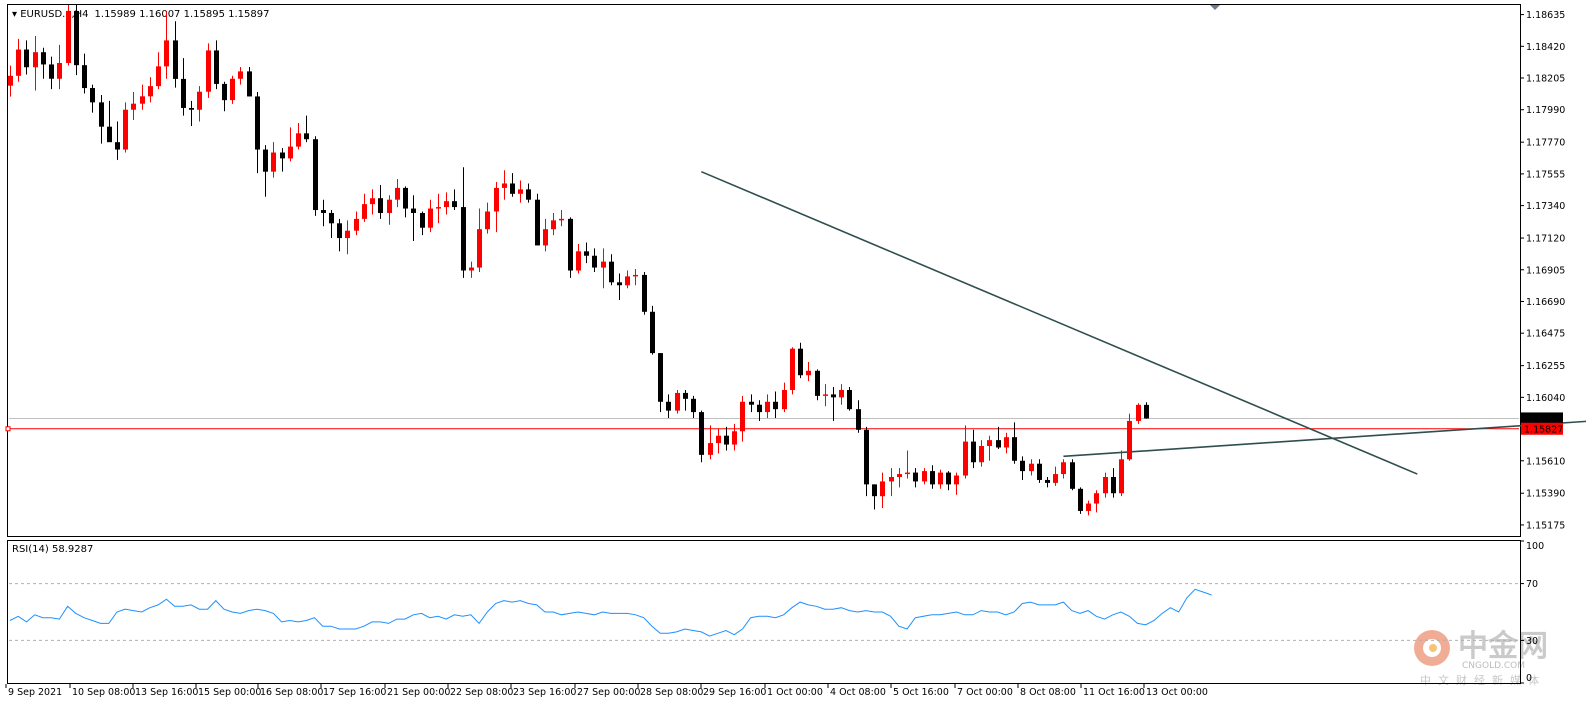 The image size is (1586, 707). What do you see at coordinates (1529, 678) in the screenshot?
I see `rsi-level-label: 0` at bounding box center [1529, 678].